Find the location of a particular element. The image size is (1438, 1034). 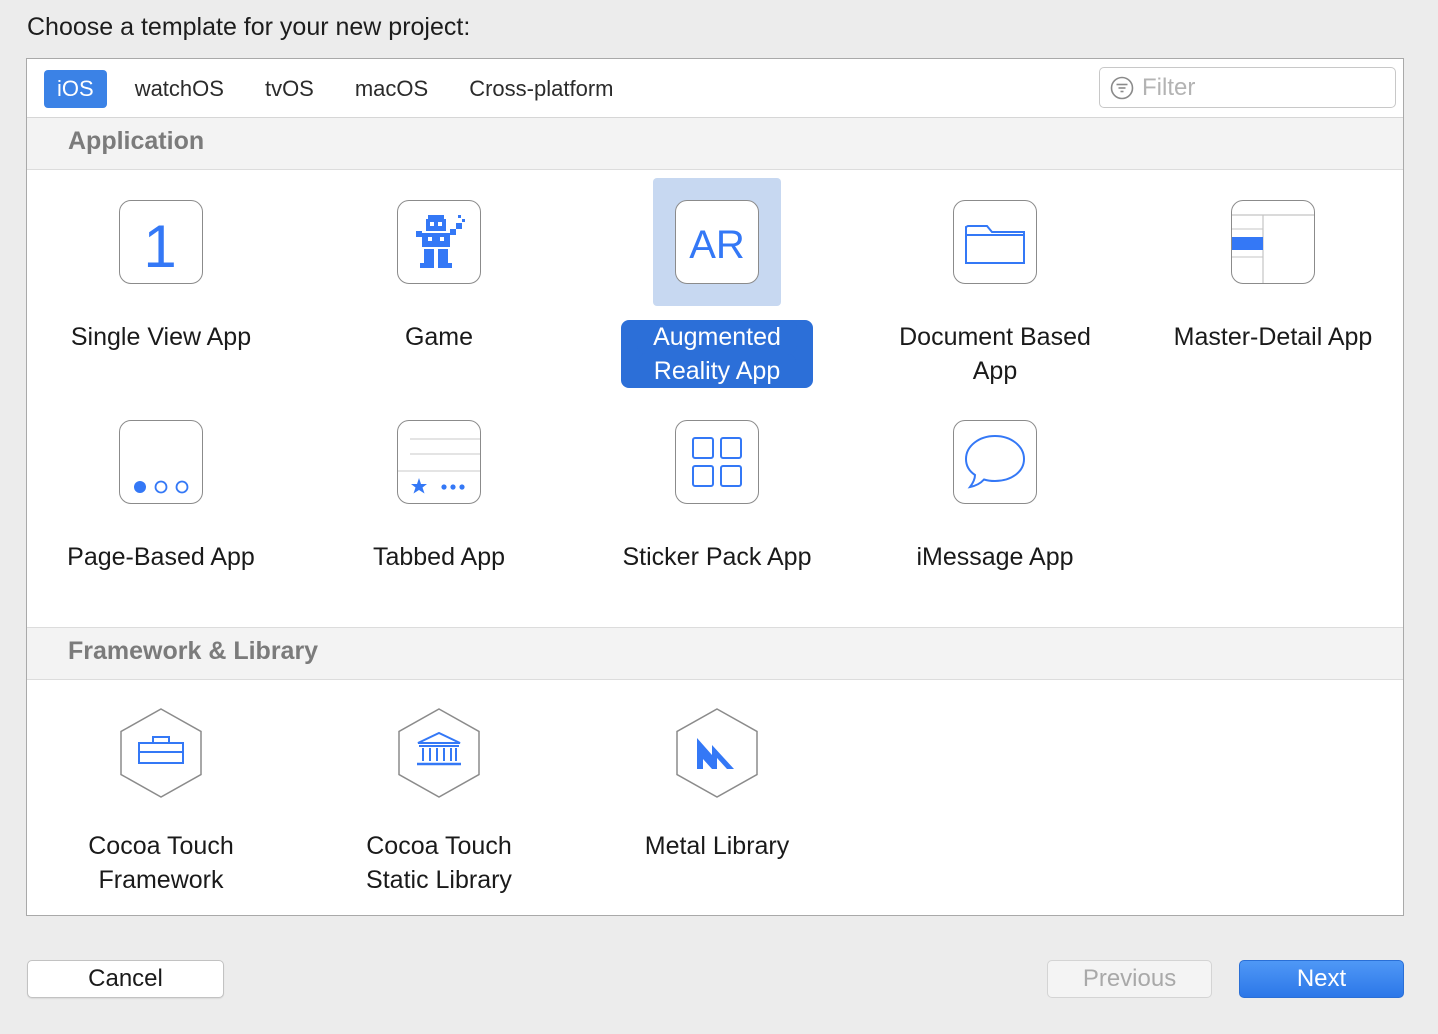

single-view-glyph: 1 is located at coordinates (159, 246).